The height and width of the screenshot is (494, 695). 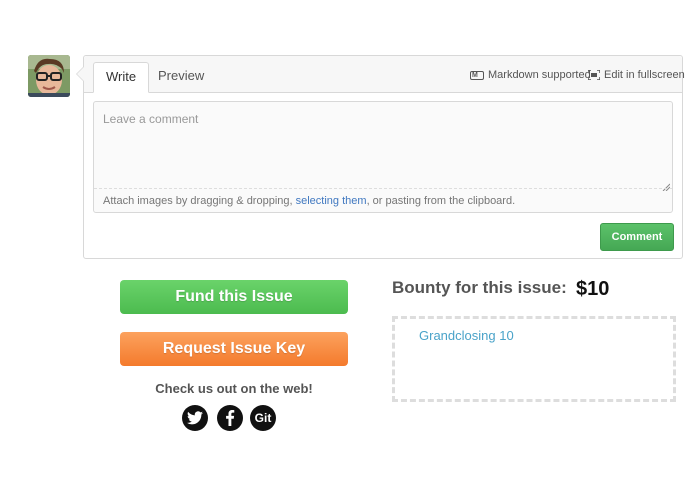 What do you see at coordinates (121, 77) in the screenshot?
I see `tab-write: Write` at bounding box center [121, 77].